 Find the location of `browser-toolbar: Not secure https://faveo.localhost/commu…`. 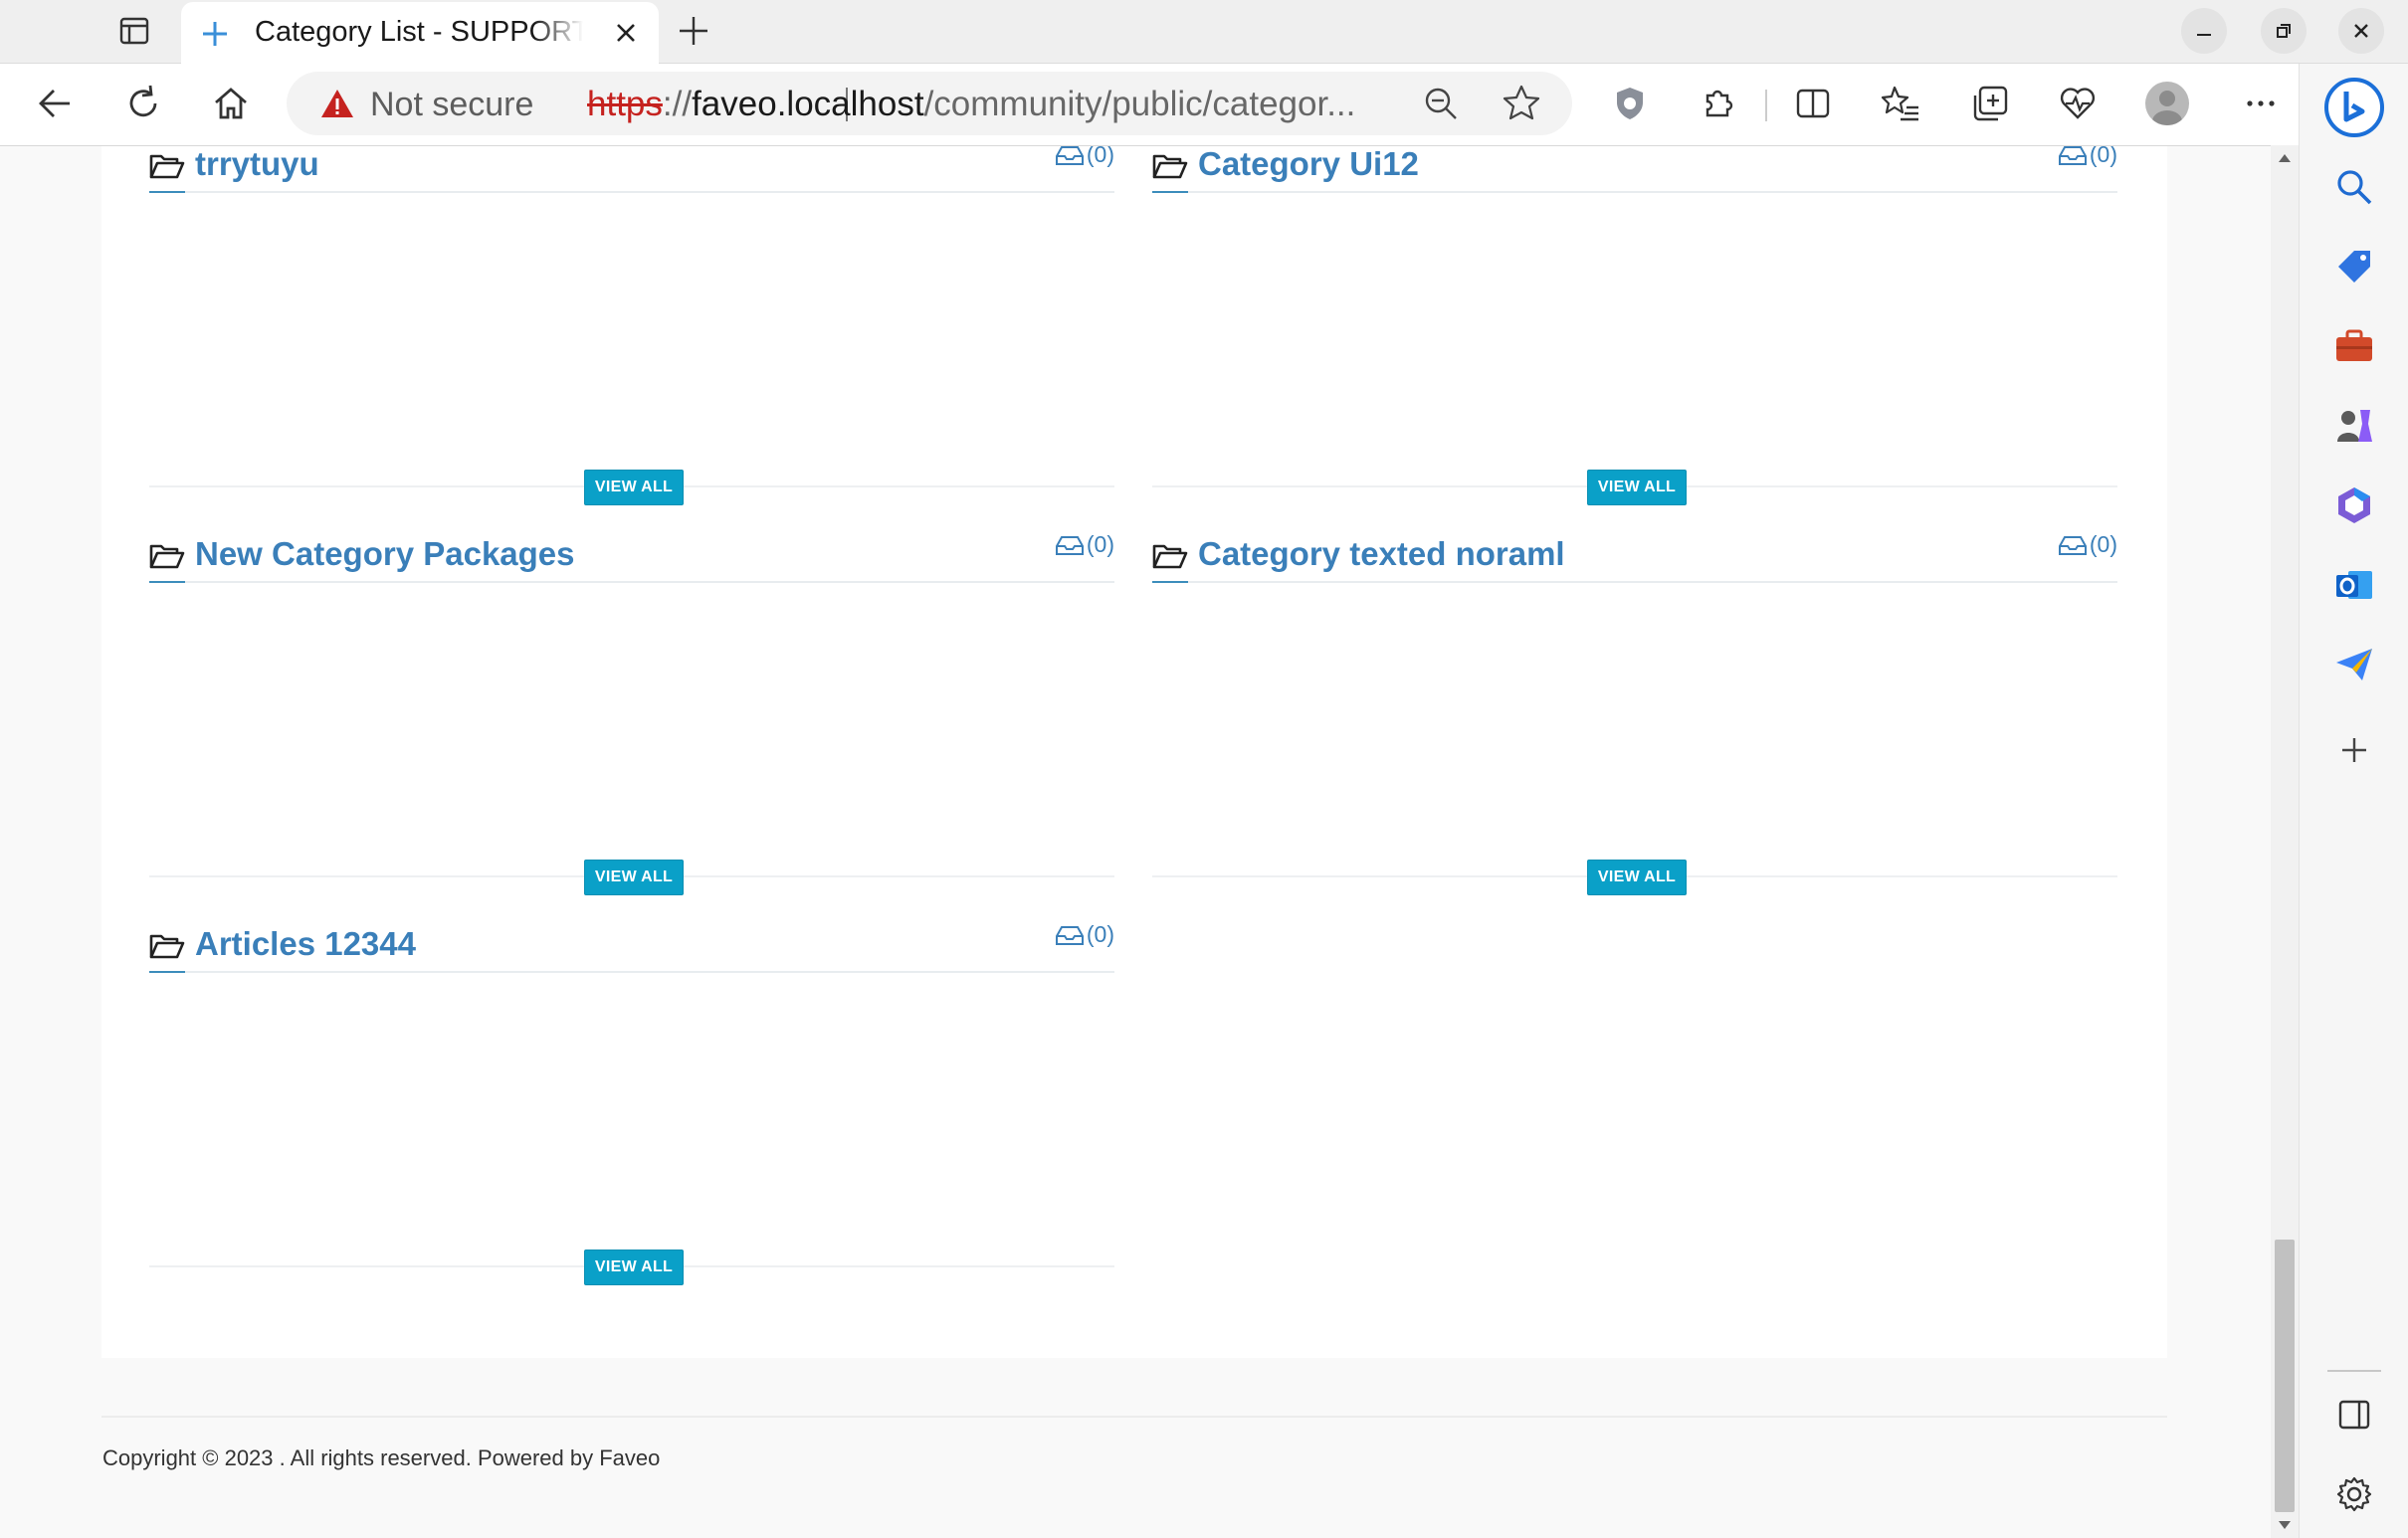

browser-toolbar: Not secure https://faveo.localhost/commu… is located at coordinates (1204, 105).